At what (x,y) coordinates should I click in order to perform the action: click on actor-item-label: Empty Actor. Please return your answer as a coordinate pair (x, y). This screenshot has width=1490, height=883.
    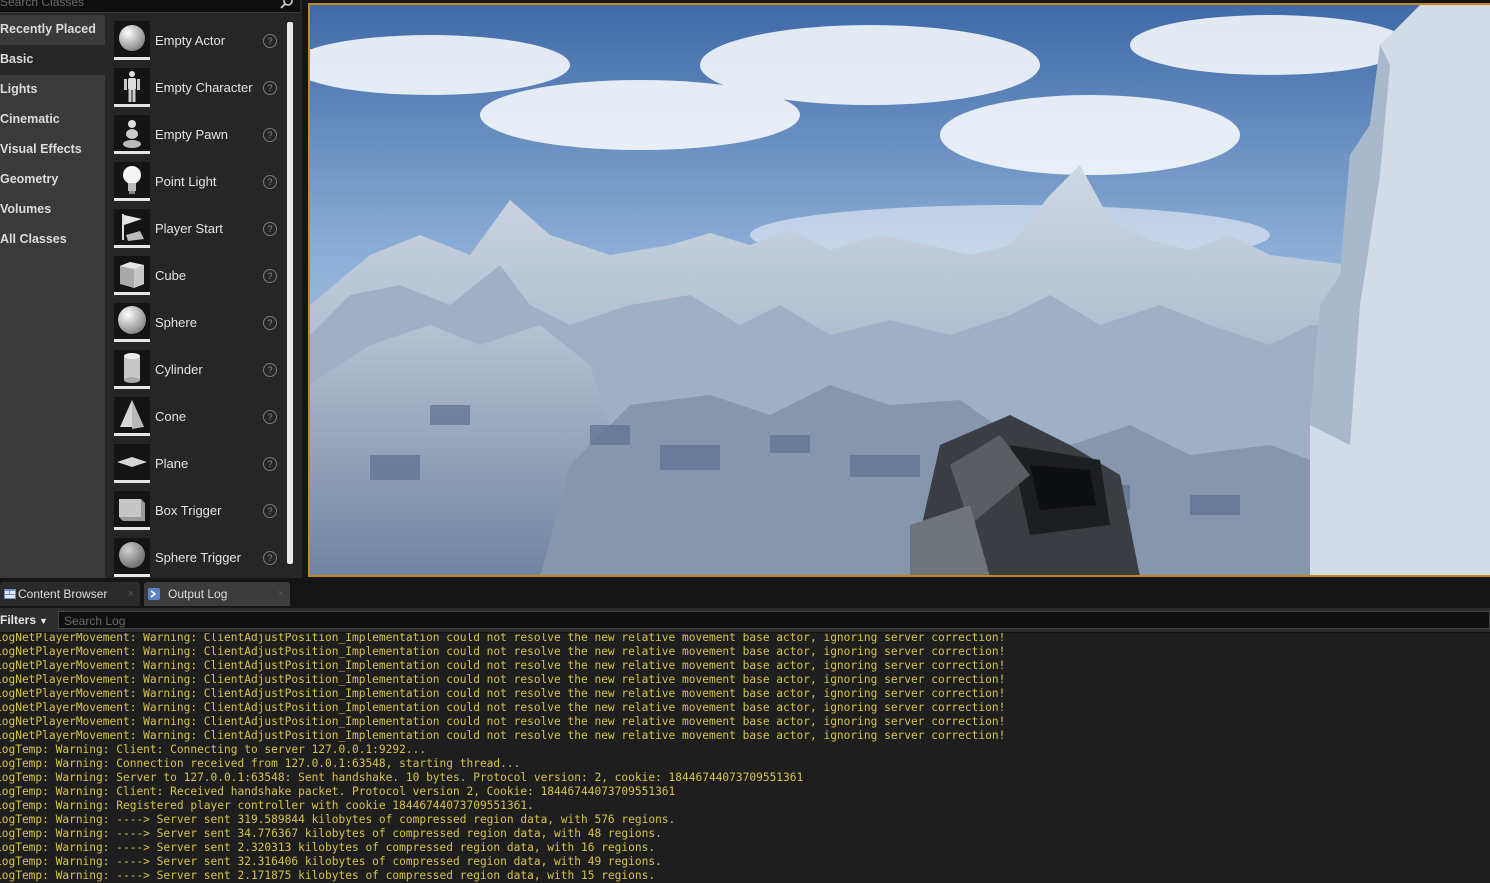
    Looking at the image, I should click on (190, 40).